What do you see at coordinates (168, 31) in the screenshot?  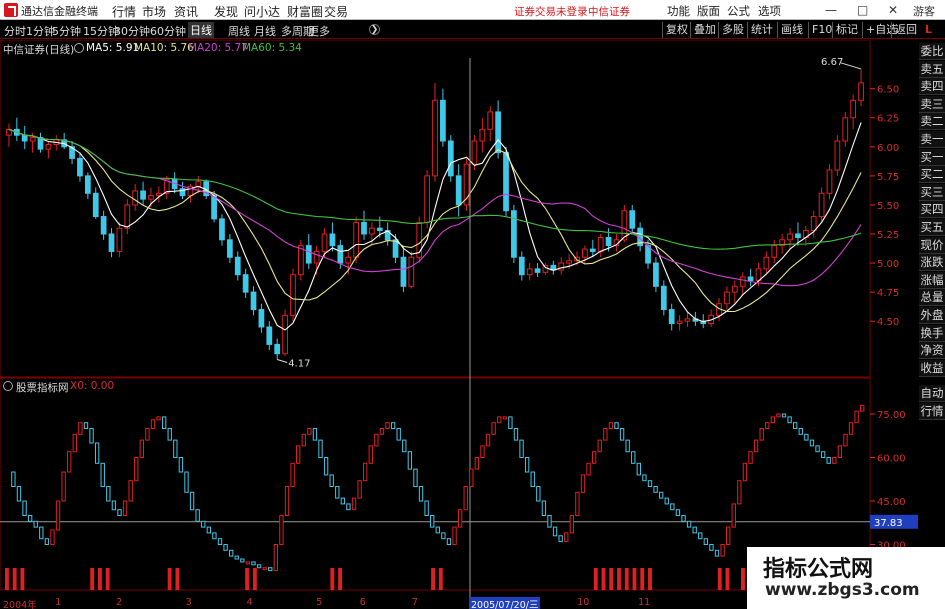 I see `period-tab-5: 60分钟` at bounding box center [168, 31].